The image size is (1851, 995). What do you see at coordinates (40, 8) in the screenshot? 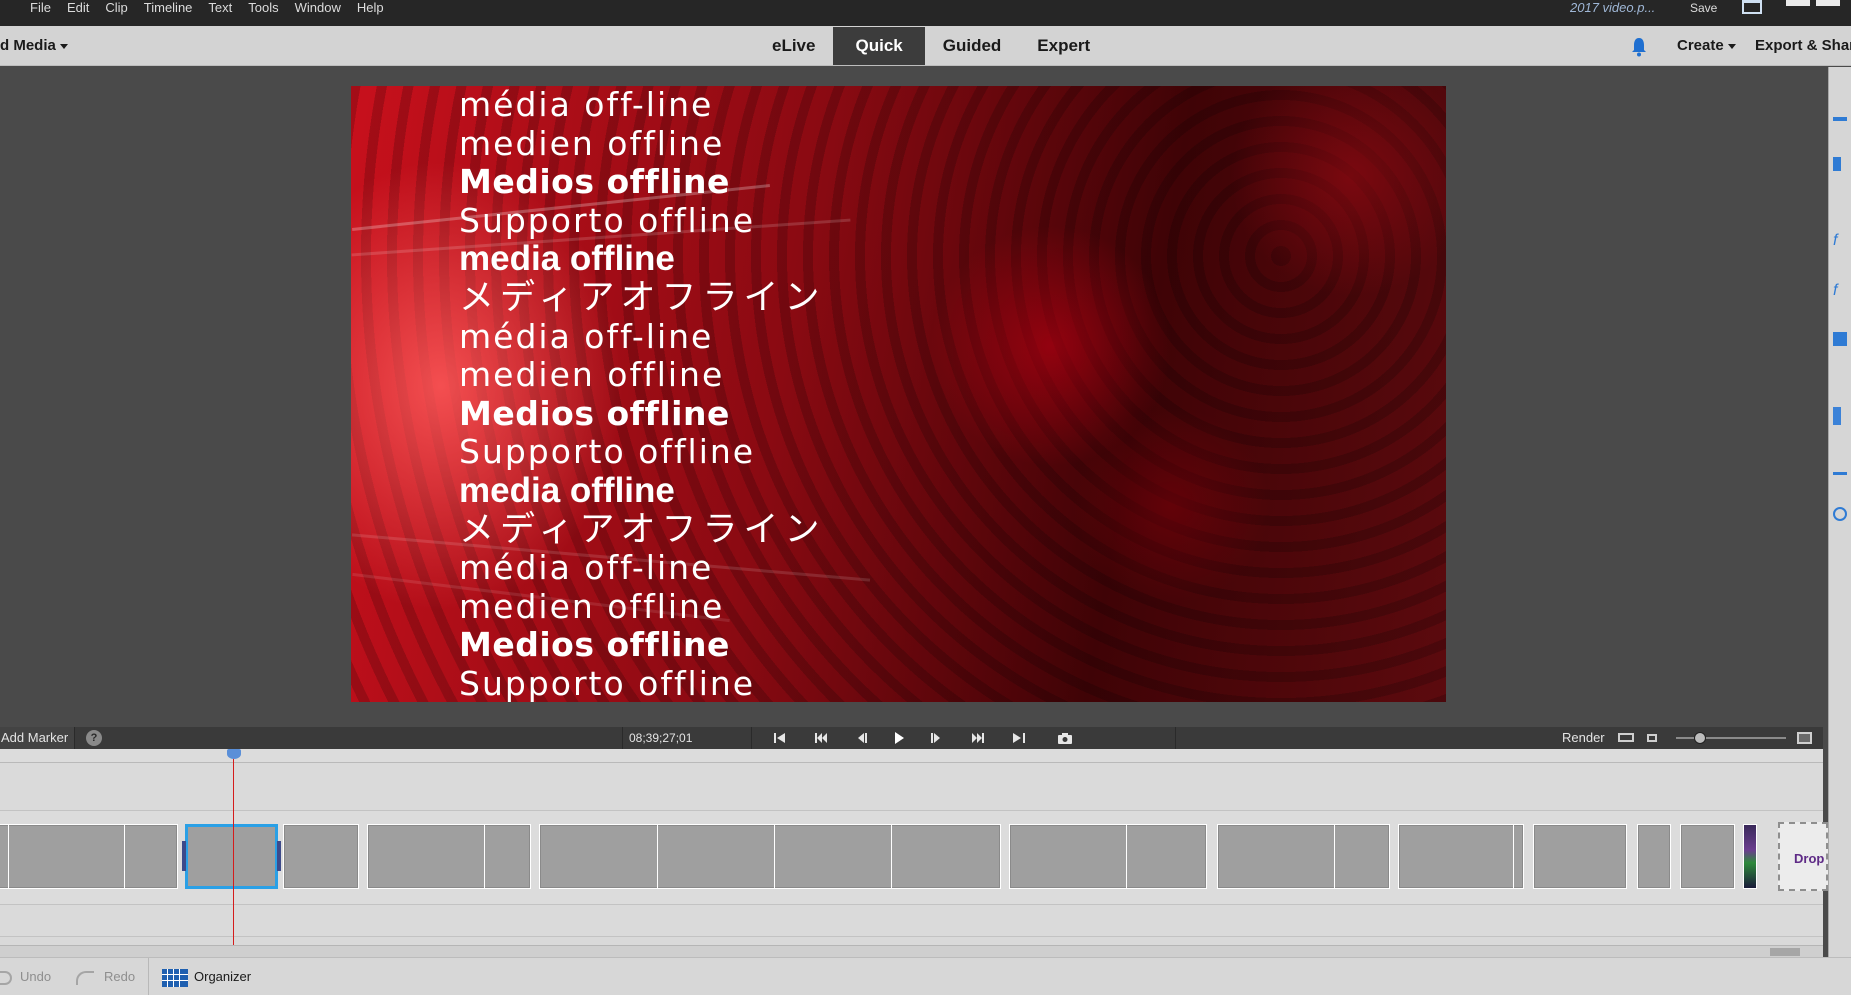
I see `menu-file: File` at bounding box center [40, 8].